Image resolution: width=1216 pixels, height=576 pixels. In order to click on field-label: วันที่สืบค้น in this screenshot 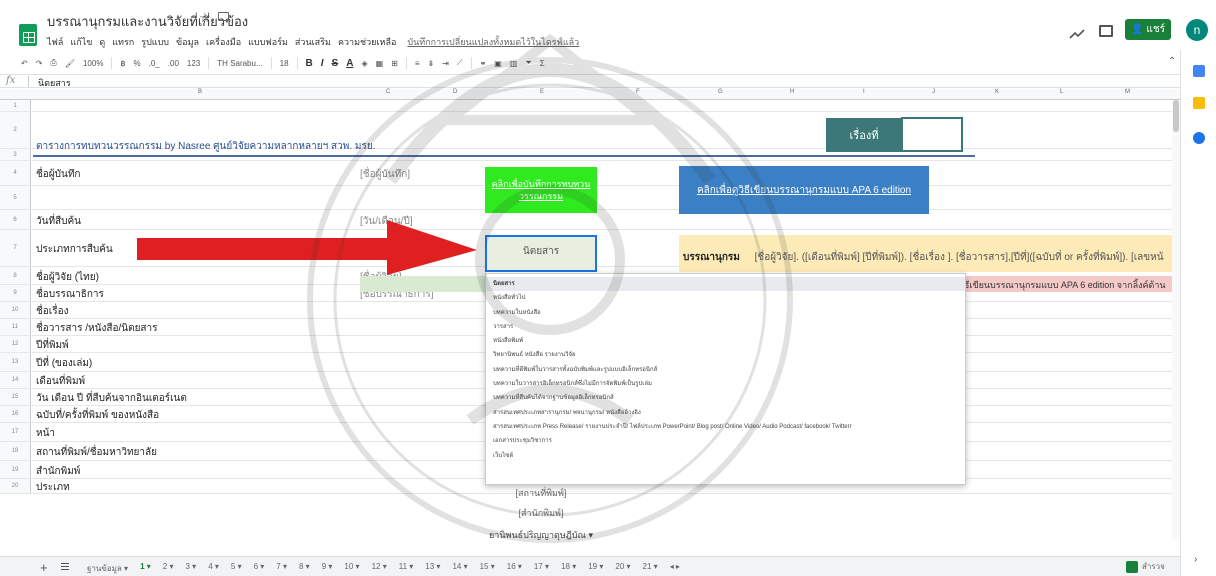, I will do `click(58, 221)`.